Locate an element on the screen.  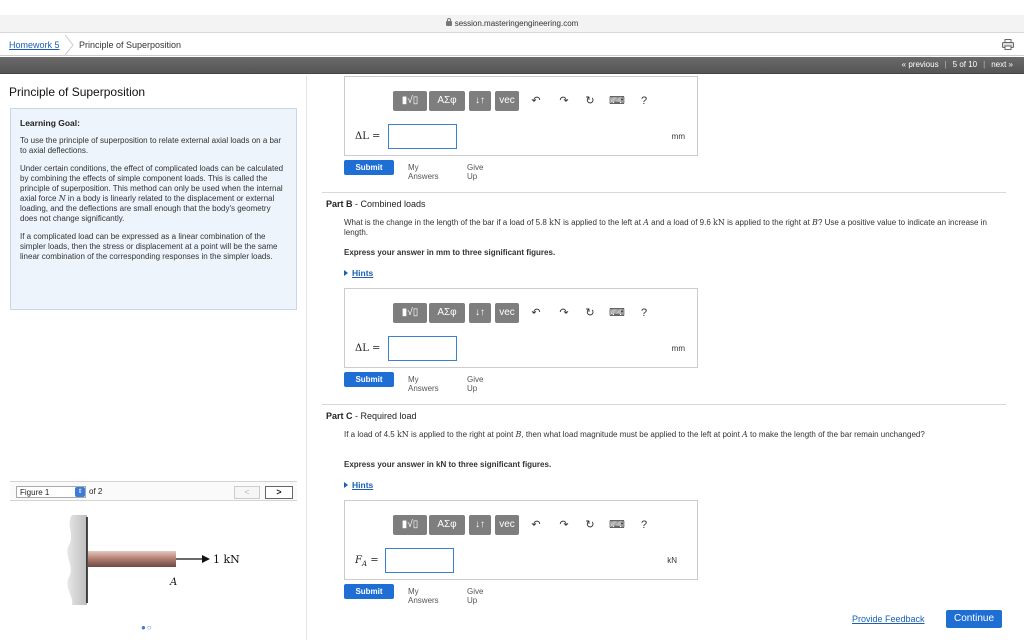
part-a-give-up-link: Give Up is located at coordinates (475, 172).